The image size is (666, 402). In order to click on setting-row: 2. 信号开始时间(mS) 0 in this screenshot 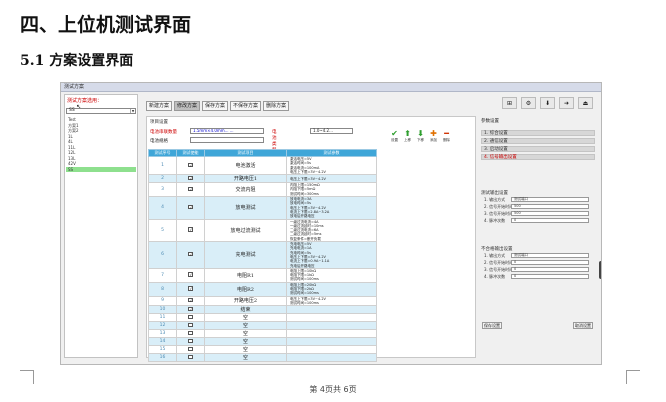, I will do `click(538, 262)`.